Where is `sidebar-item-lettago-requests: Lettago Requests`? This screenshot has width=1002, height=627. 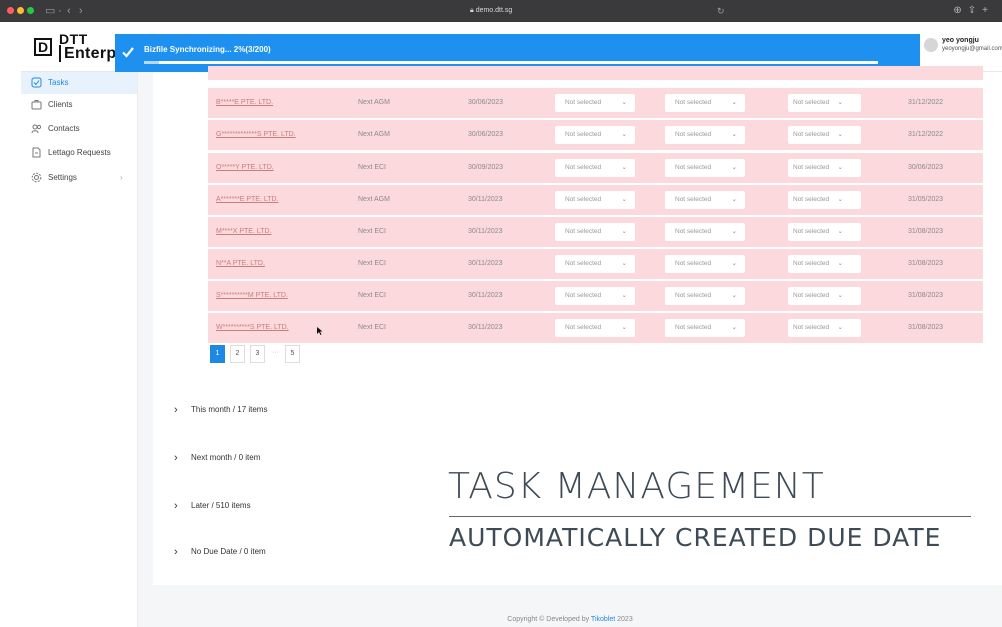
sidebar-item-lettago-requests: Lettago Requests is located at coordinates (79, 153).